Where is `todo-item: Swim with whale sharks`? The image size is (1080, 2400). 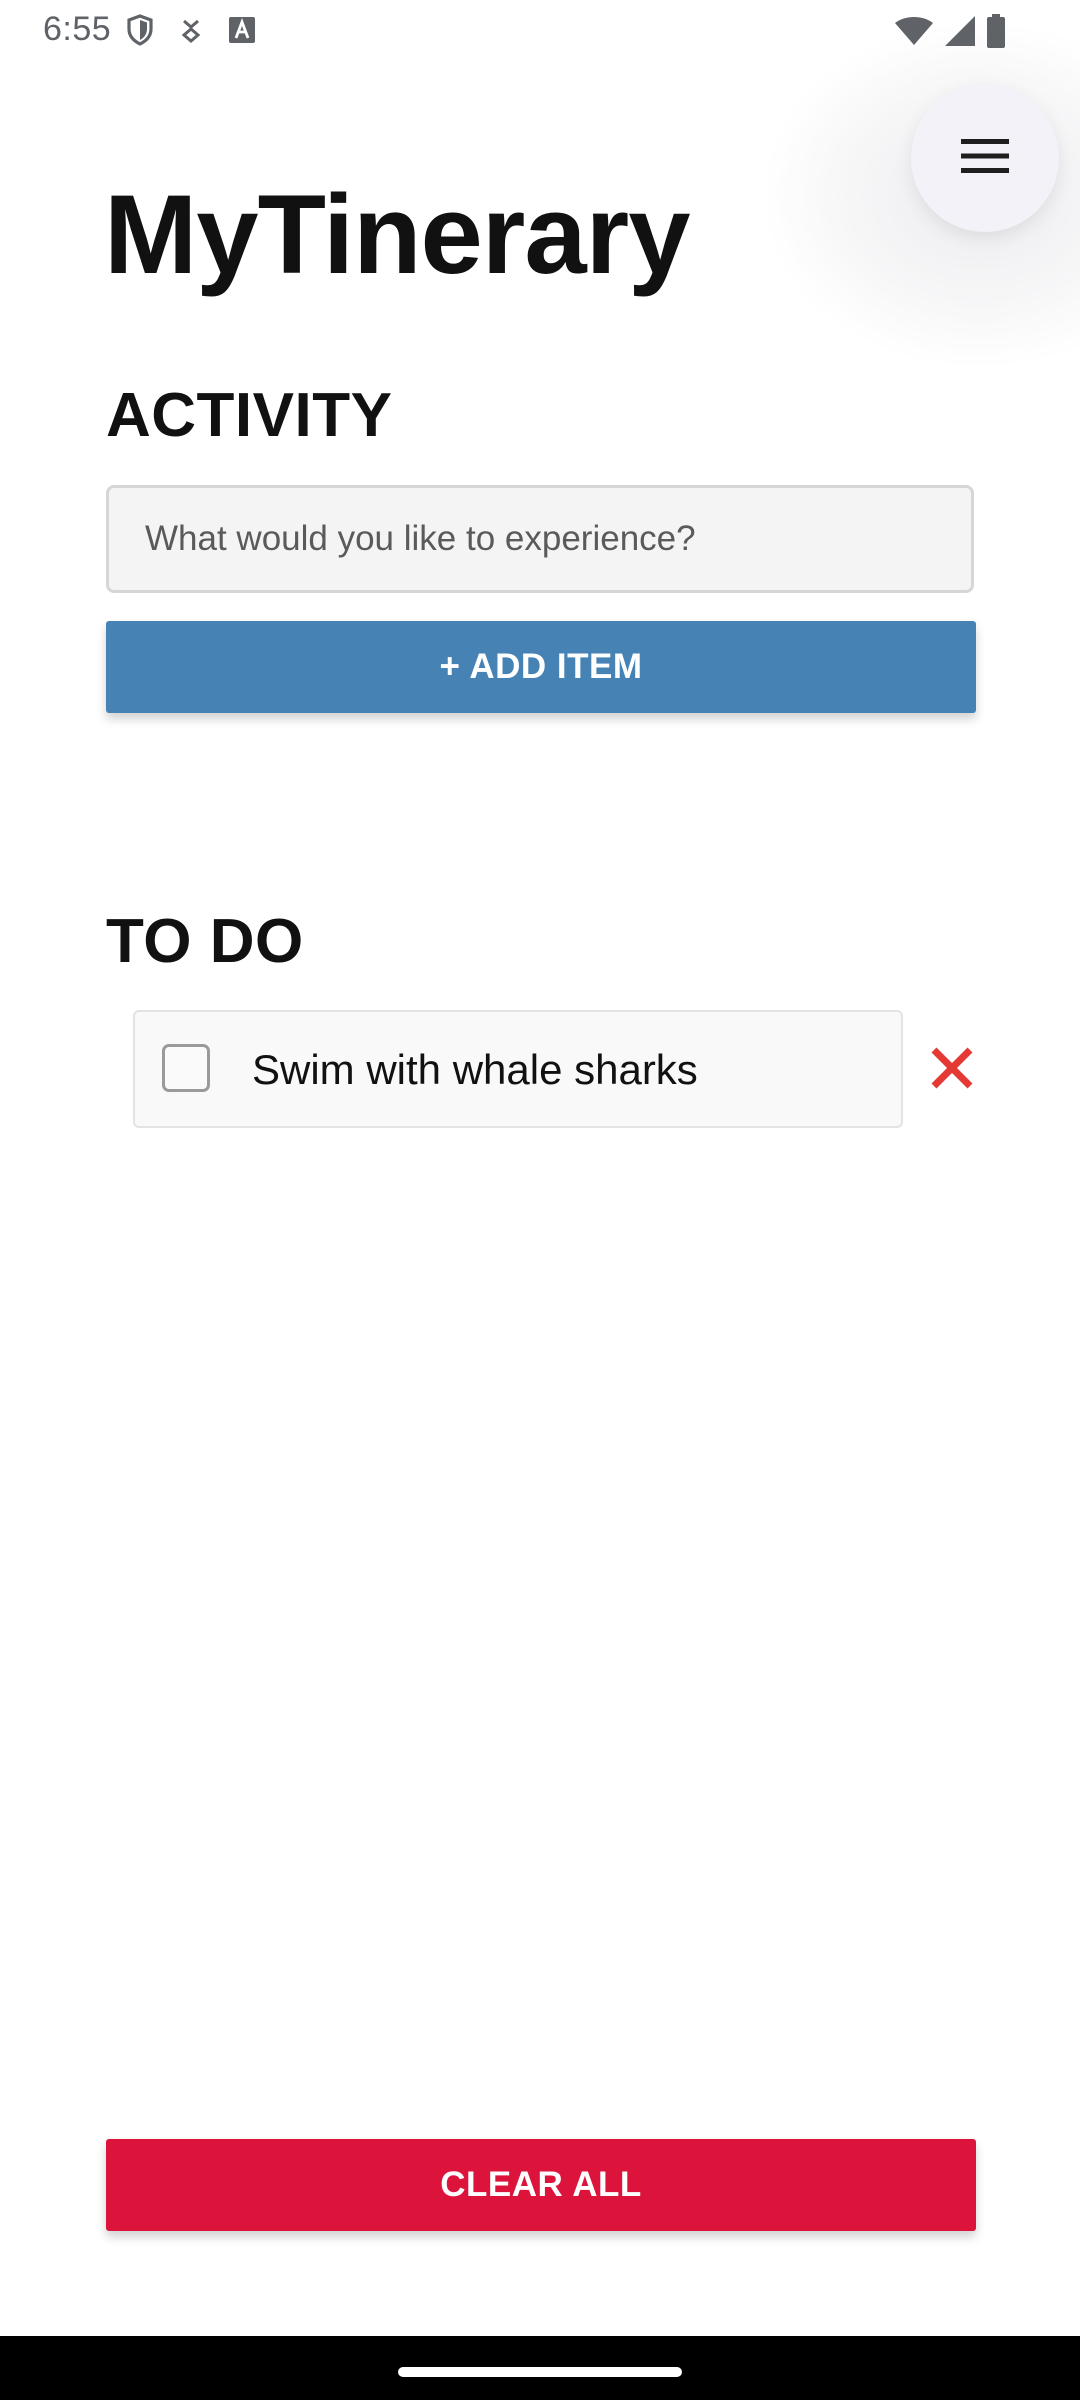
todo-item: Swim with whale sharks is located at coordinates (518, 1069).